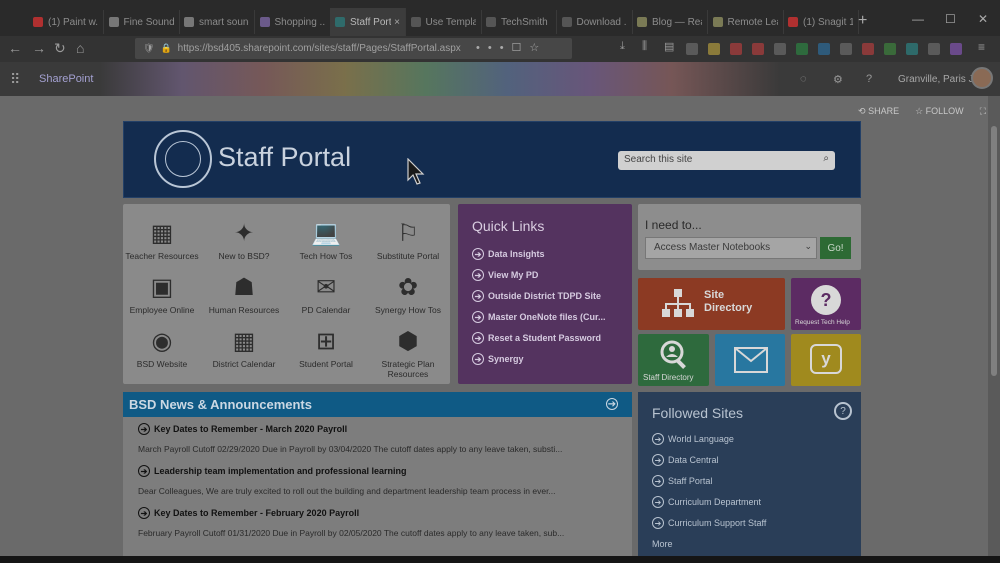 Image resolution: width=1000 pixels, height=563 pixels. I want to click on reload-icon: ↻, so click(60, 48).